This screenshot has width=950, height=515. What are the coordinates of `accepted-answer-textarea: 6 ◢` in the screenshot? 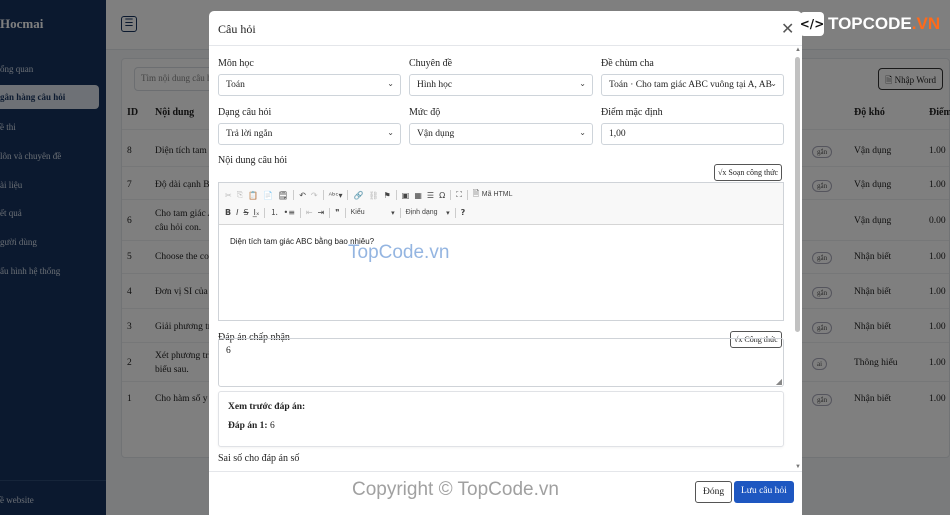 It's located at (501, 362).